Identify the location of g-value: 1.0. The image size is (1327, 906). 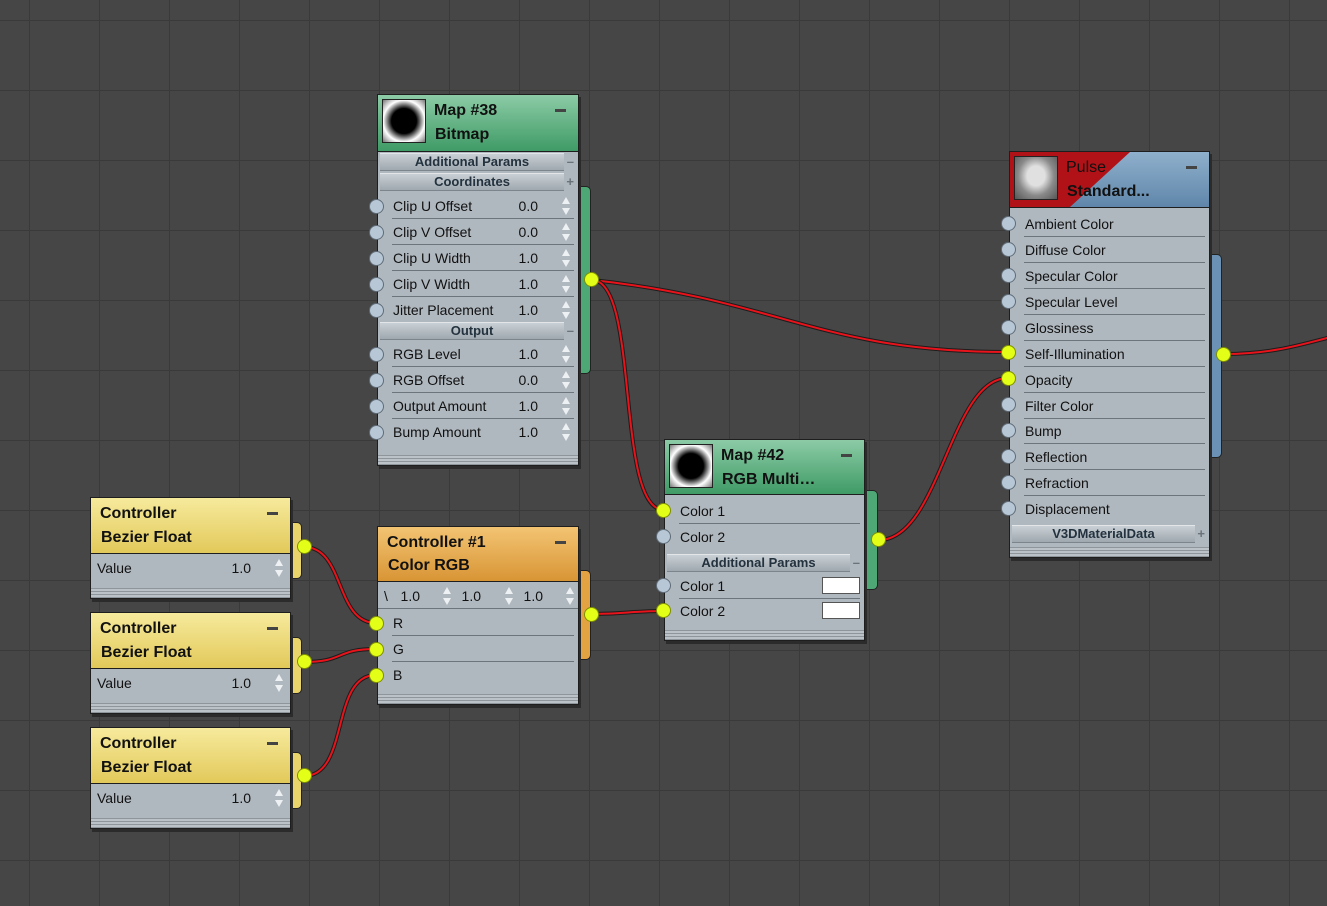
(463, 596).